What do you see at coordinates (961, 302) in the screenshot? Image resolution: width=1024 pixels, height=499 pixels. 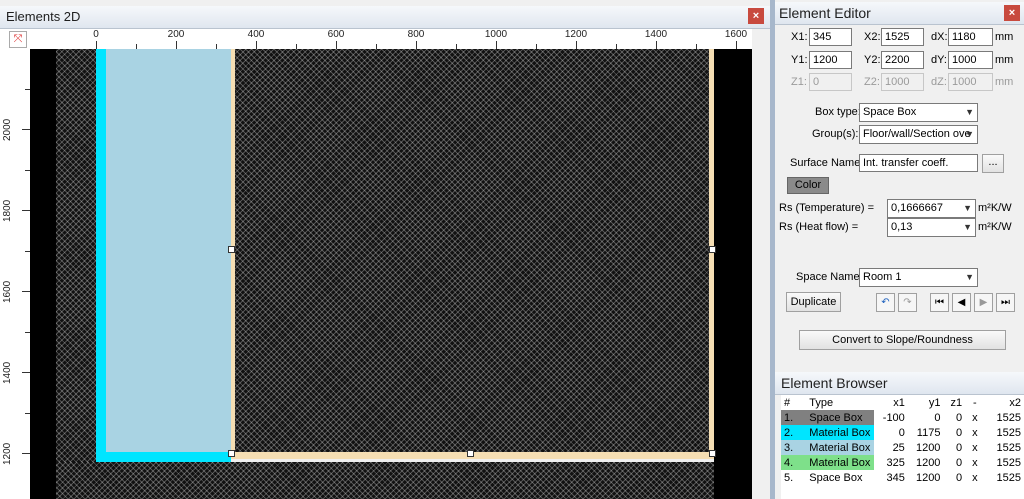 I see `previous-element-icon: ◀` at bounding box center [961, 302].